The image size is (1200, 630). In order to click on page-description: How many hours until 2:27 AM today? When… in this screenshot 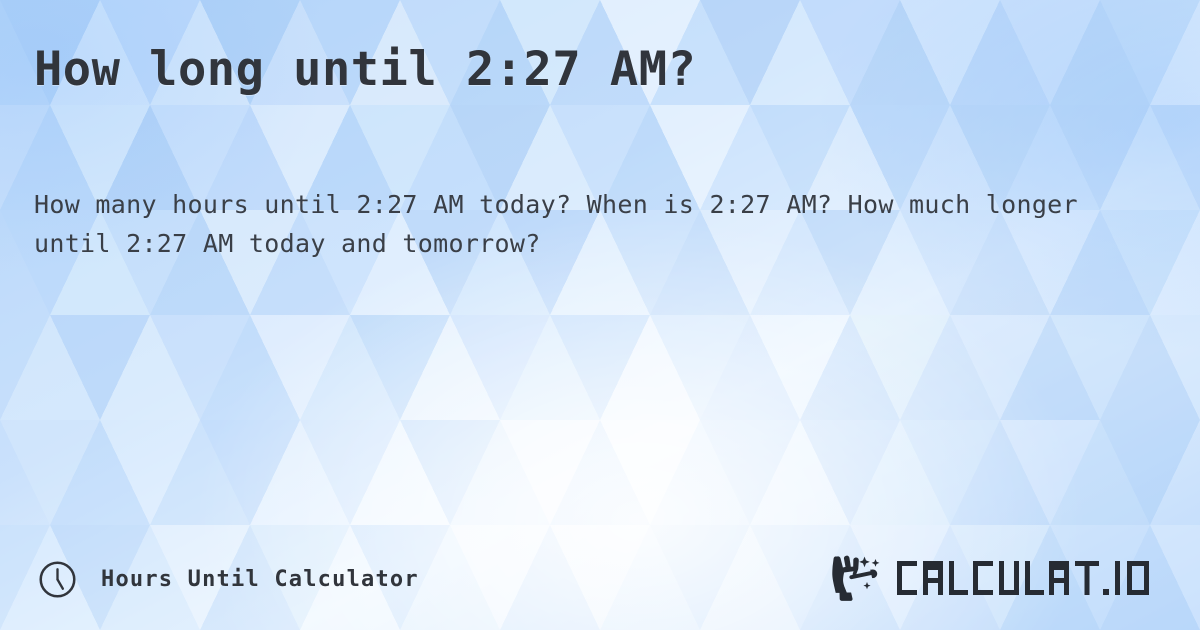, I will do `click(556, 224)`.